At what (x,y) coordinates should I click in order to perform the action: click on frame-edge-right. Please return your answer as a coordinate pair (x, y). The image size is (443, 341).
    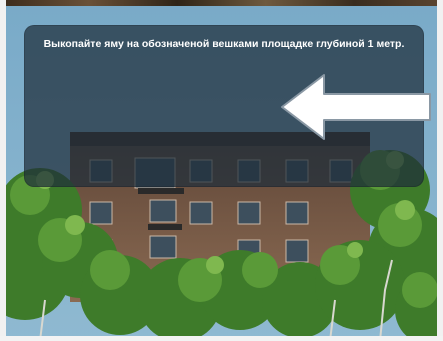
    Looking at the image, I should click on (440, 170).